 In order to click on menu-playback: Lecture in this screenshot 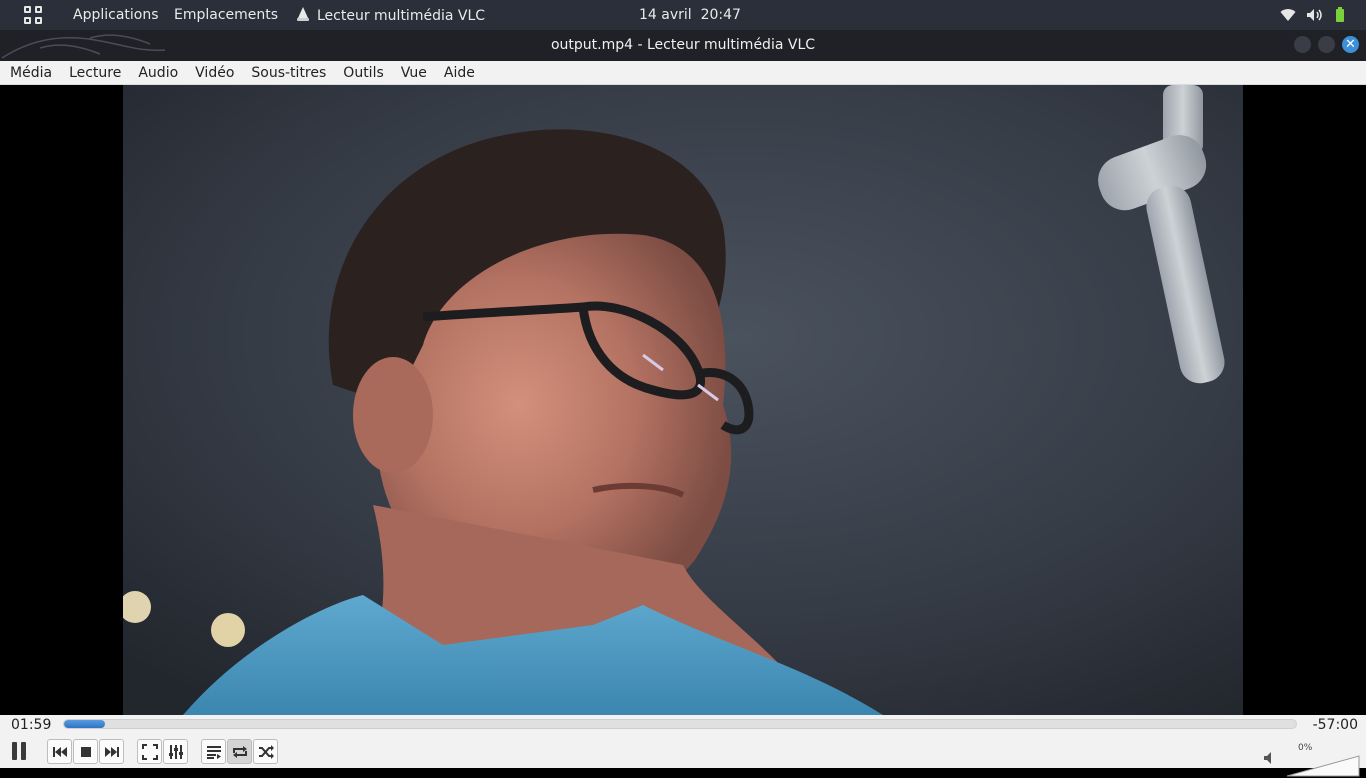, I will do `click(98, 72)`.